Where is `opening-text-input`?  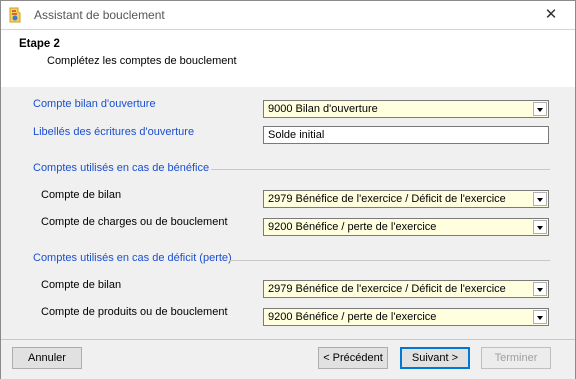
opening-text-input is located at coordinates (406, 135).